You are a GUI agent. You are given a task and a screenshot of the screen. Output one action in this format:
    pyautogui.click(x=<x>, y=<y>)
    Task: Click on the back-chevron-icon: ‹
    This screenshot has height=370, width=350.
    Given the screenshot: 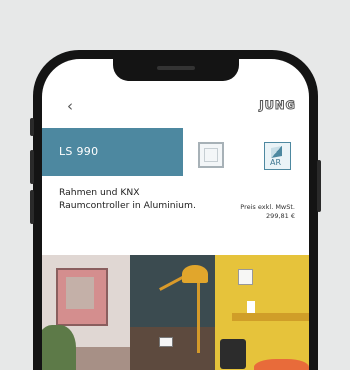 What is the action you would take?
    pyautogui.click(x=70, y=106)
    